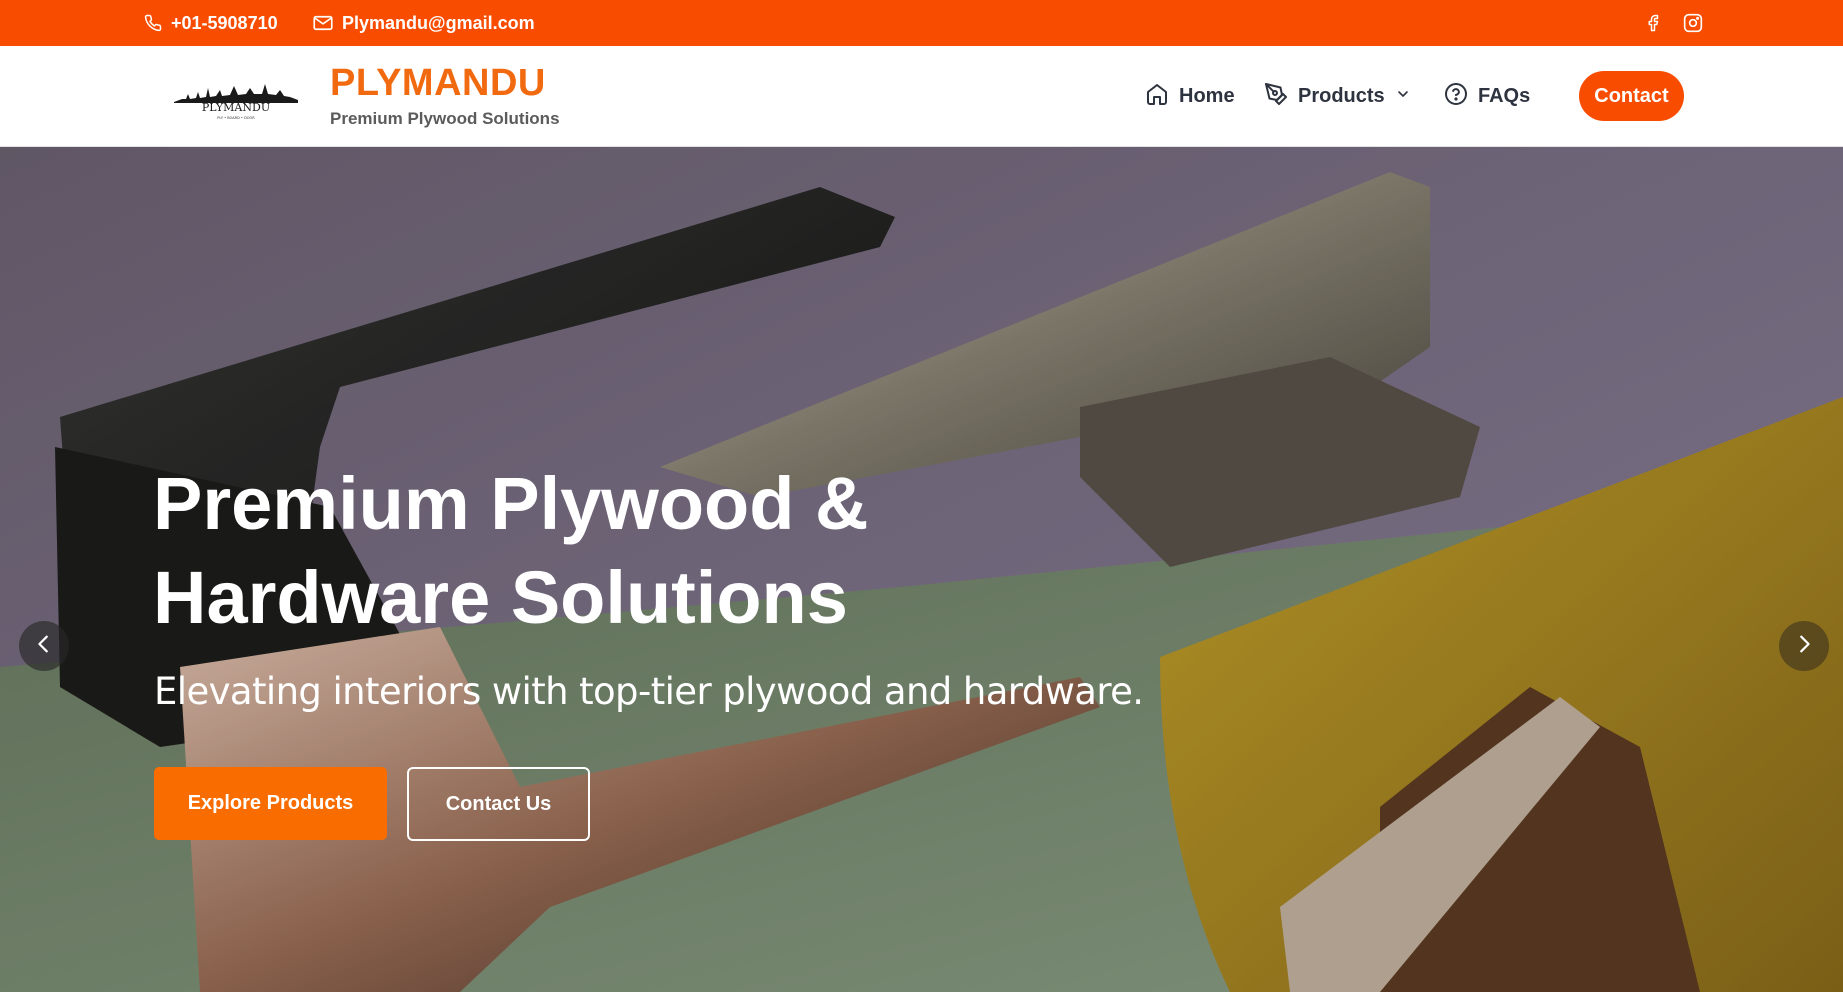  Describe the element at coordinates (603, 551) in the screenshot. I see `hero-title: Premium Plywood & Hardware Solutions` at that location.